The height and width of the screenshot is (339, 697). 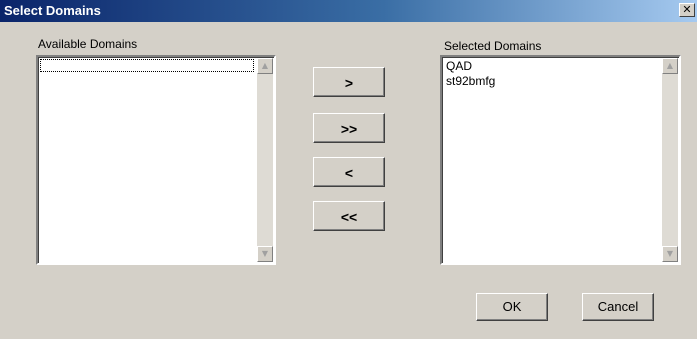 What do you see at coordinates (512, 307) in the screenshot?
I see `ok-button: OK` at bounding box center [512, 307].